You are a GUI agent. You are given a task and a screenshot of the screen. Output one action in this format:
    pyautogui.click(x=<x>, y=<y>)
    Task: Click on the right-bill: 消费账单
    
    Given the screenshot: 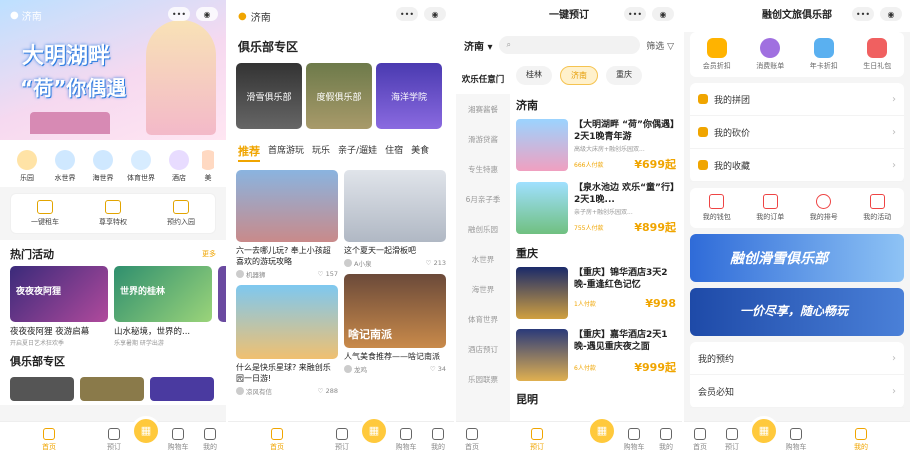 What is the action you would take?
    pyautogui.click(x=770, y=54)
    